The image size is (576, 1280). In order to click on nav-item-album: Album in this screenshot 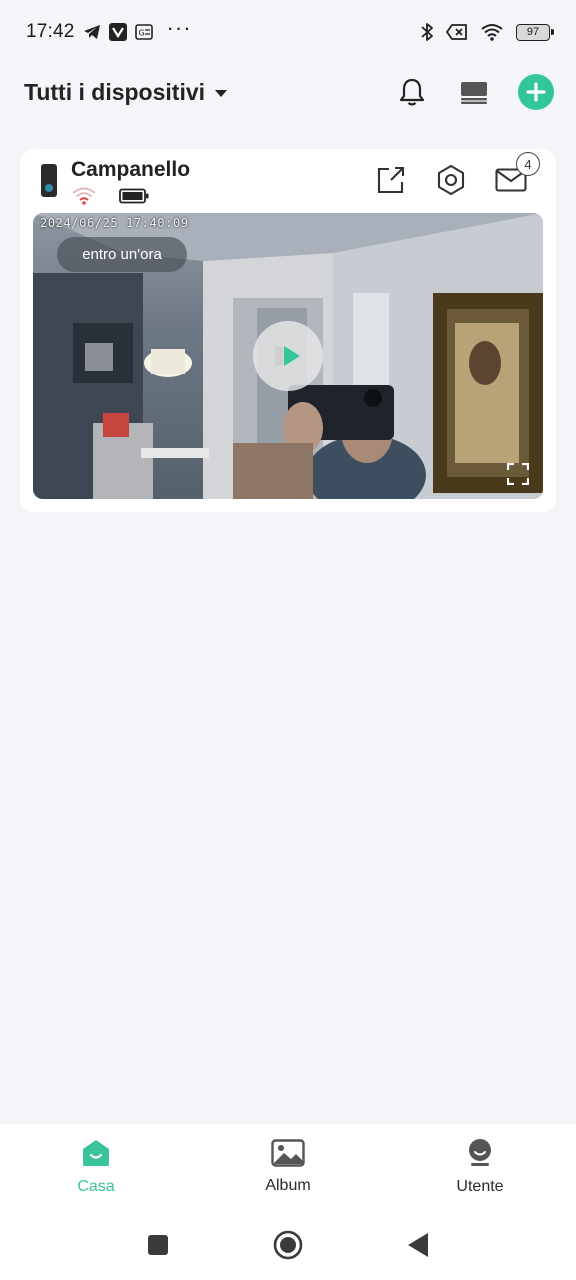, I will do `click(288, 1167)`.